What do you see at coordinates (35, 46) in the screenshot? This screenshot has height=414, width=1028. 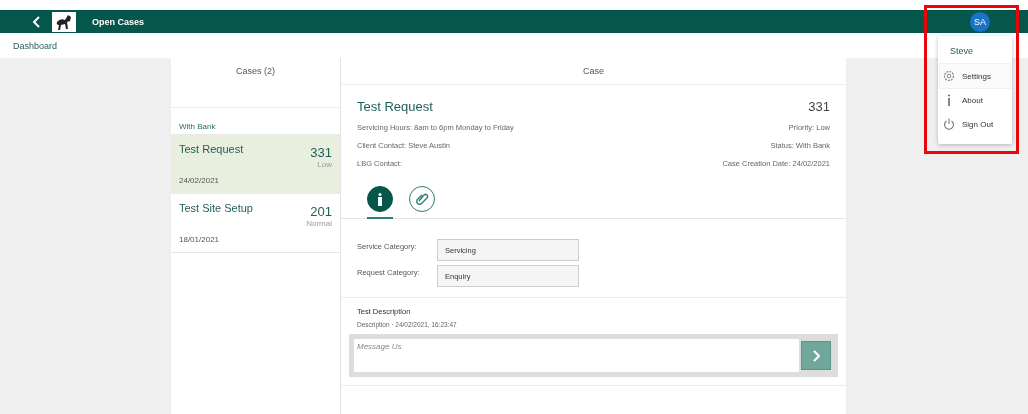 I see `breadcrumb-link: Dashboard` at bounding box center [35, 46].